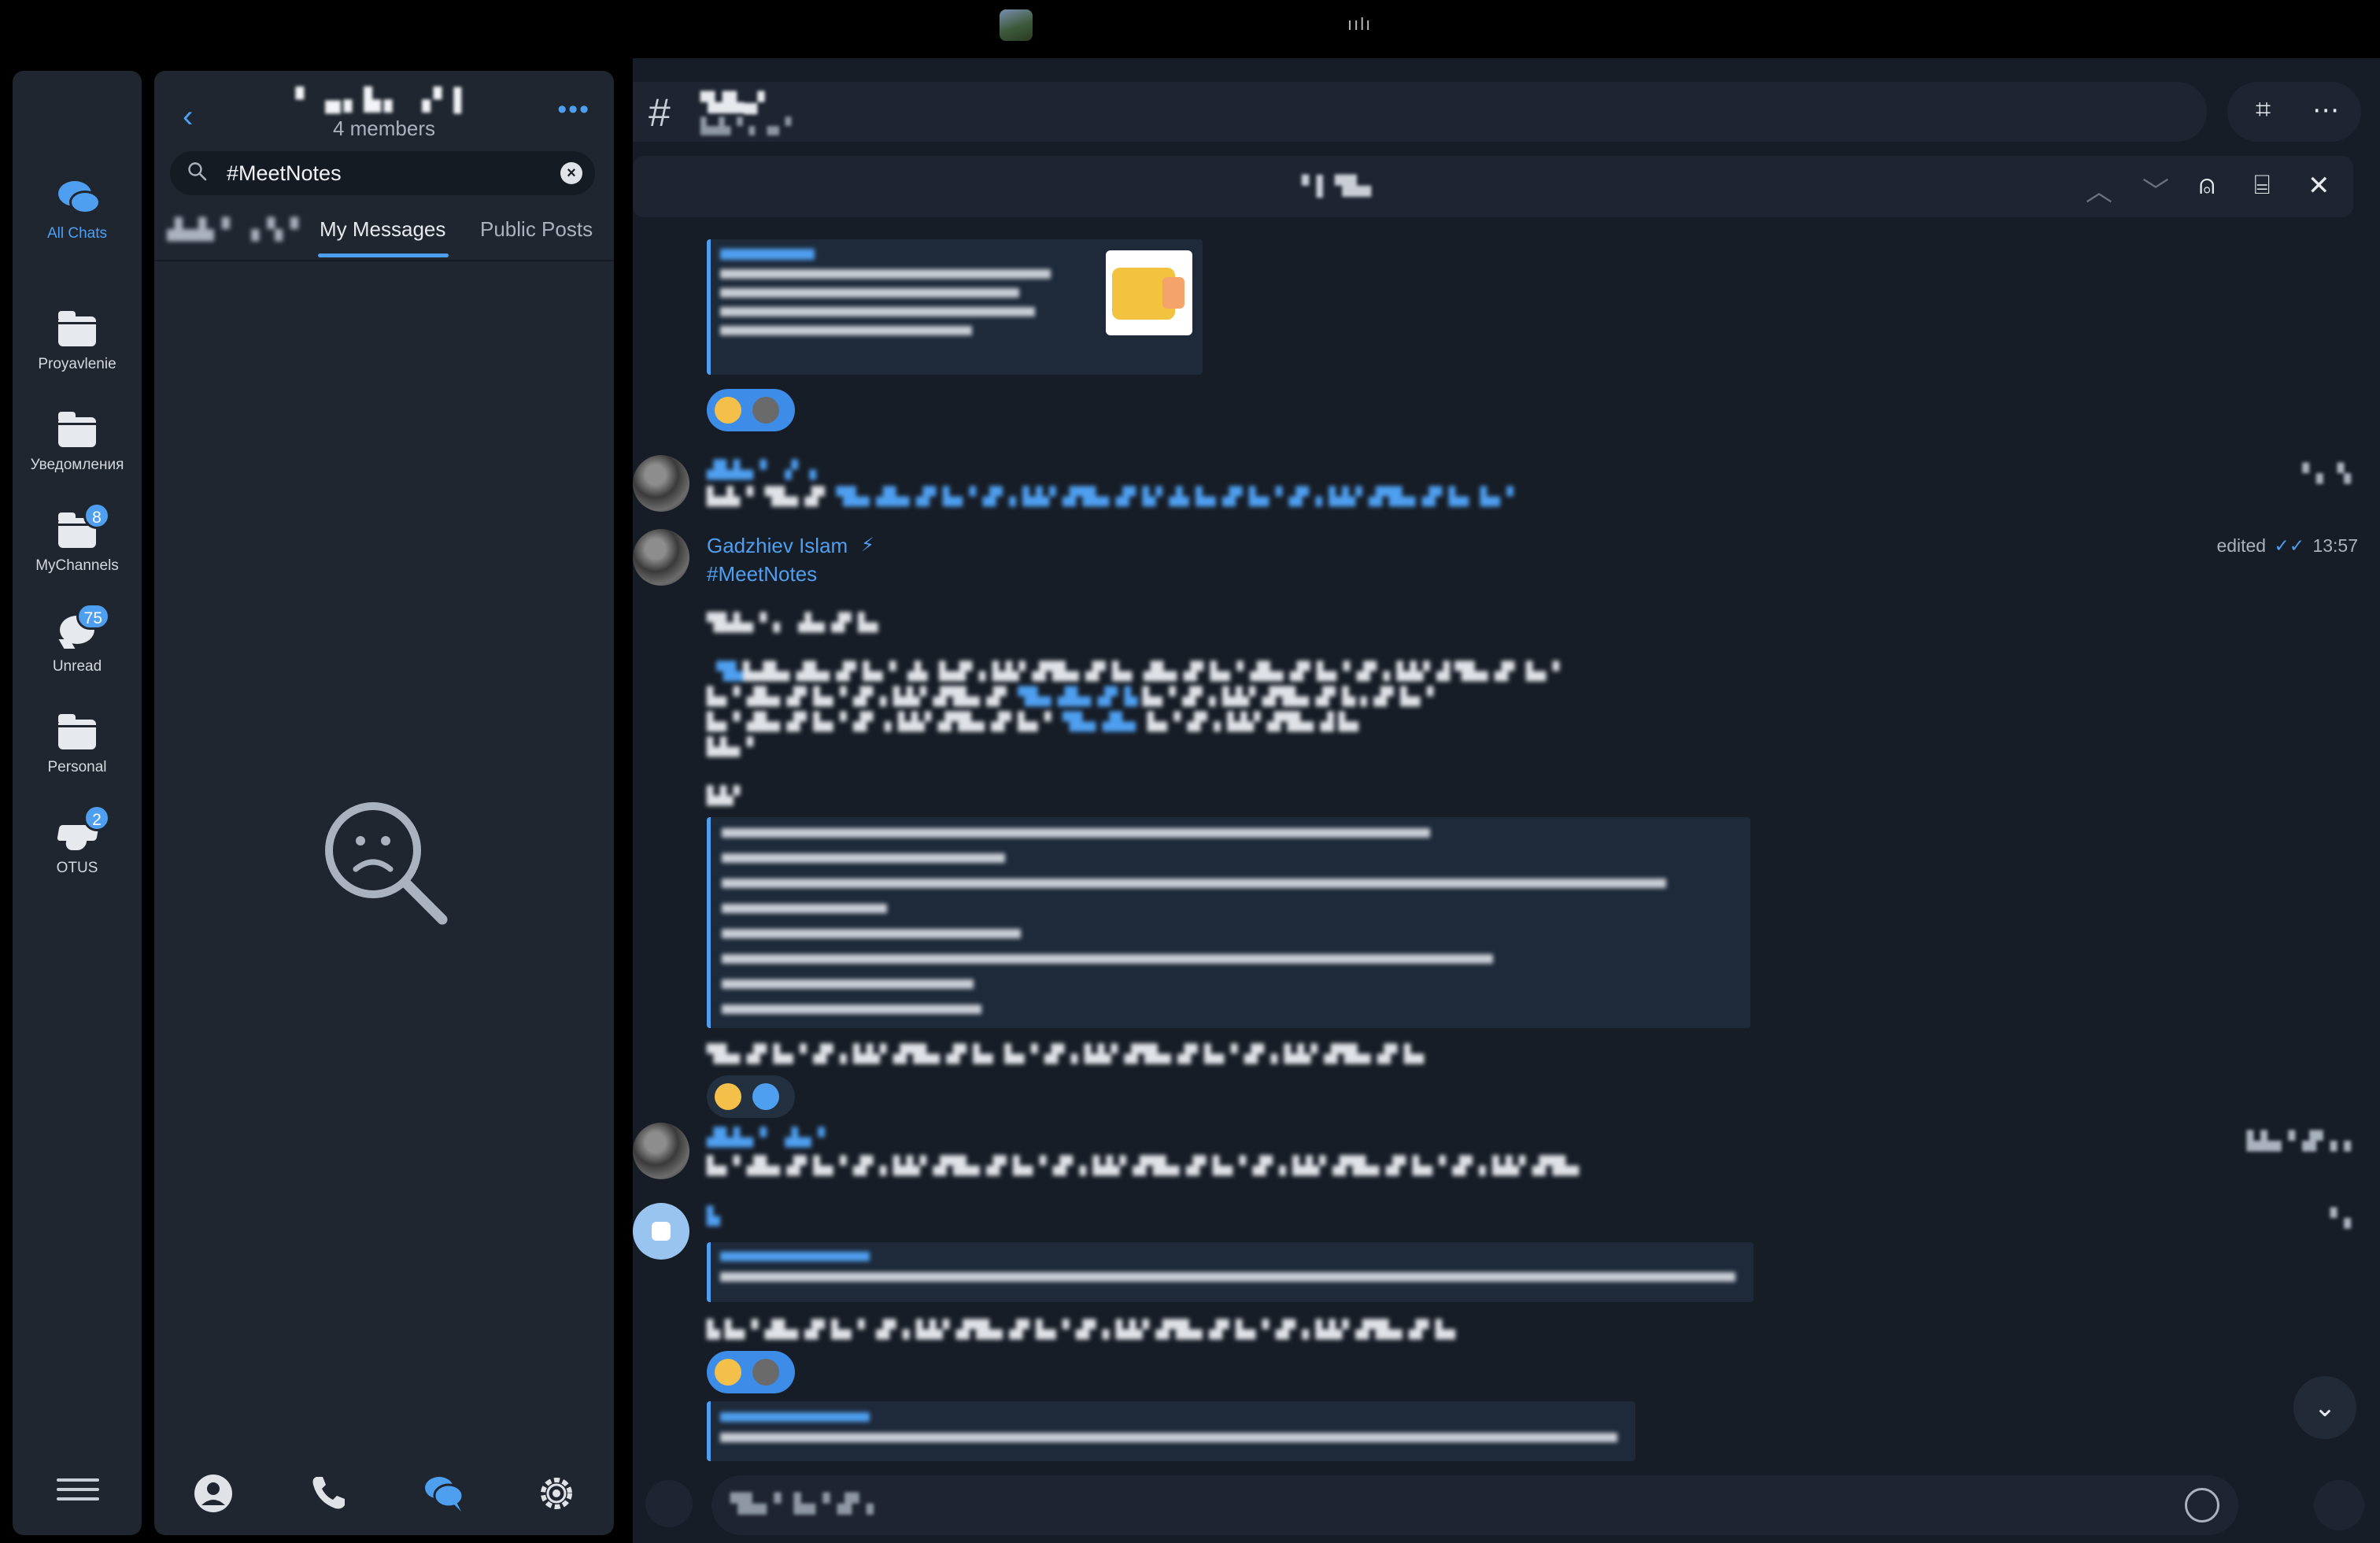 This screenshot has width=2380, height=1543. I want to click on clear-search-icon: ×, so click(571, 173).